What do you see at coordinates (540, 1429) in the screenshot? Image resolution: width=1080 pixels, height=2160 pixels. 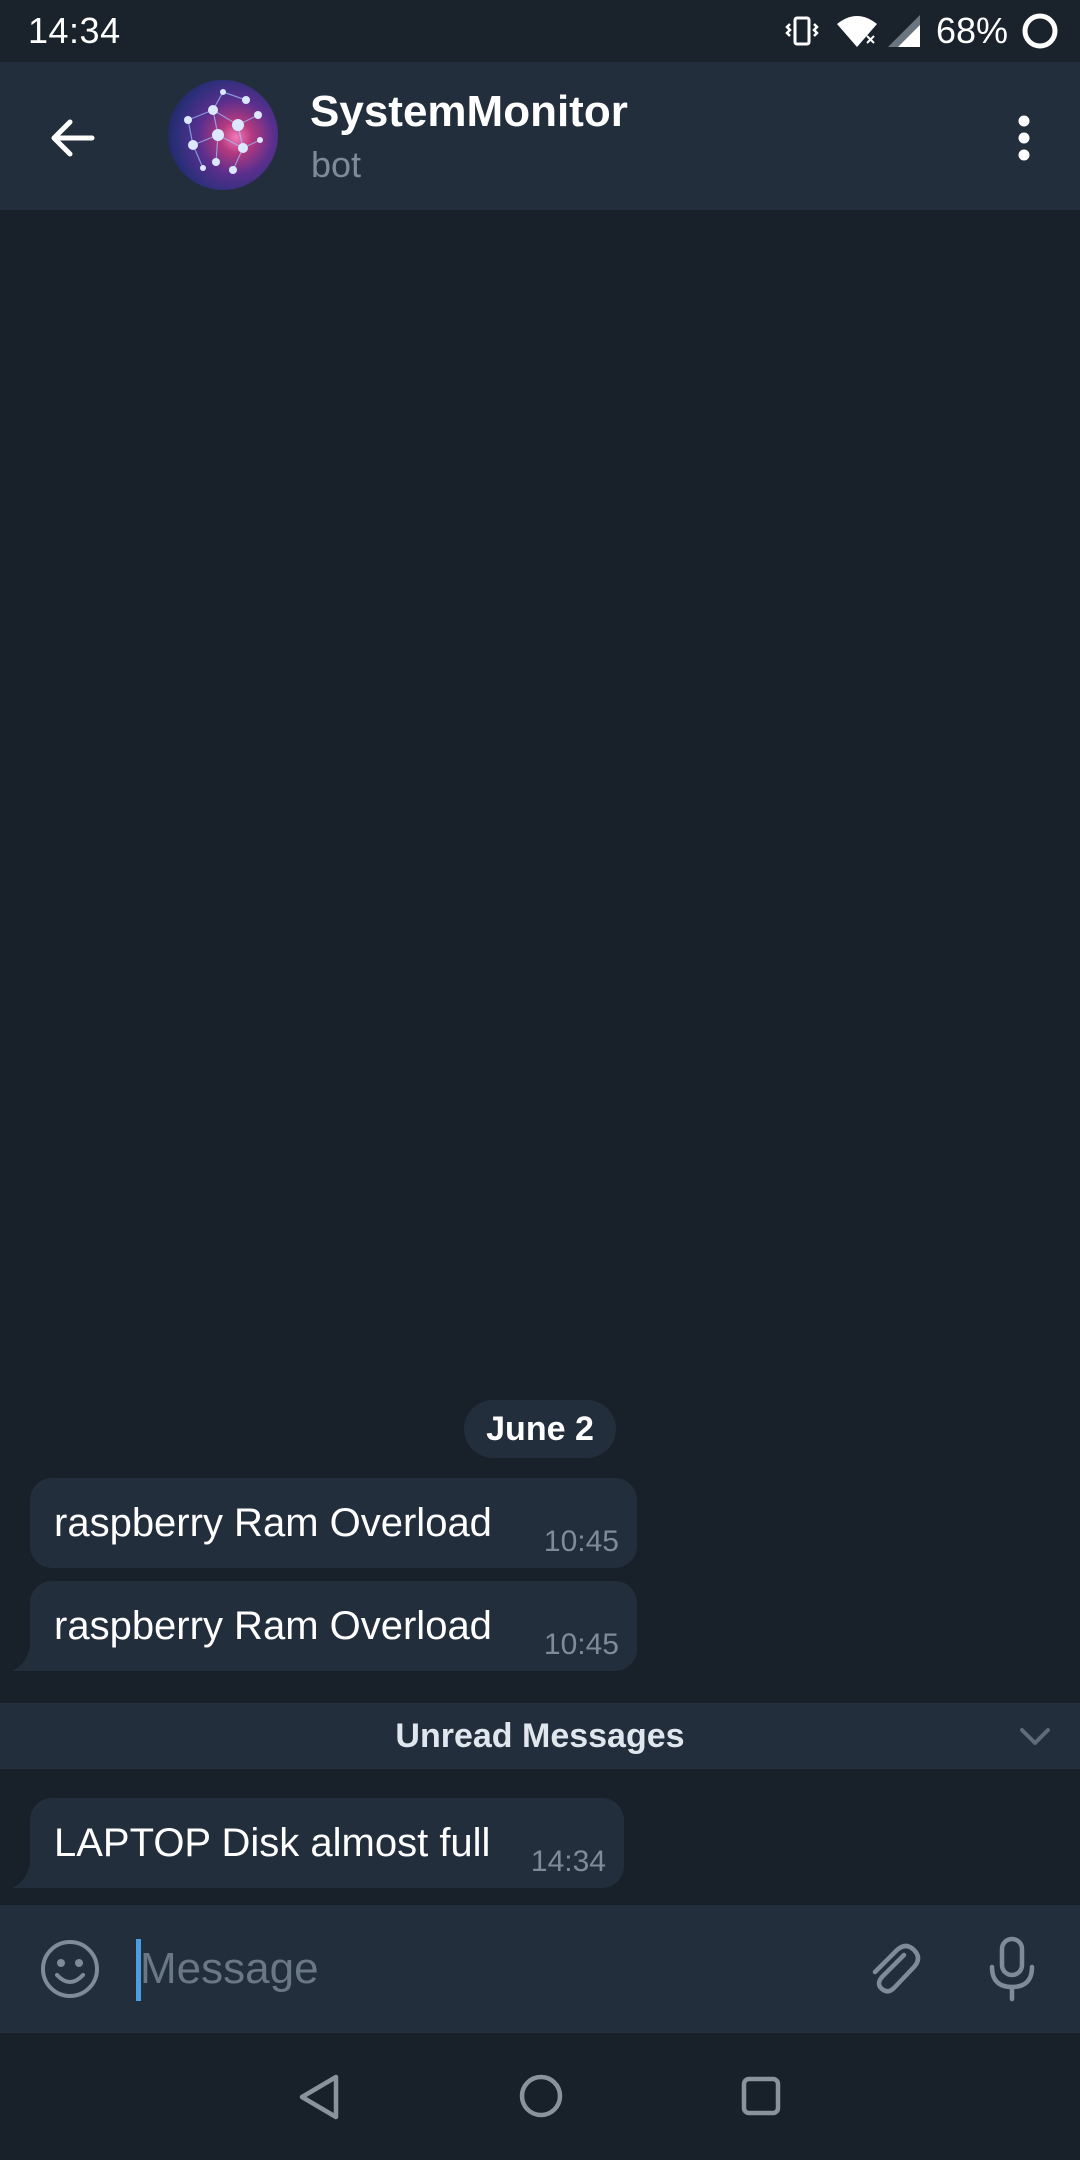 I see `date-separator: June 2` at bounding box center [540, 1429].